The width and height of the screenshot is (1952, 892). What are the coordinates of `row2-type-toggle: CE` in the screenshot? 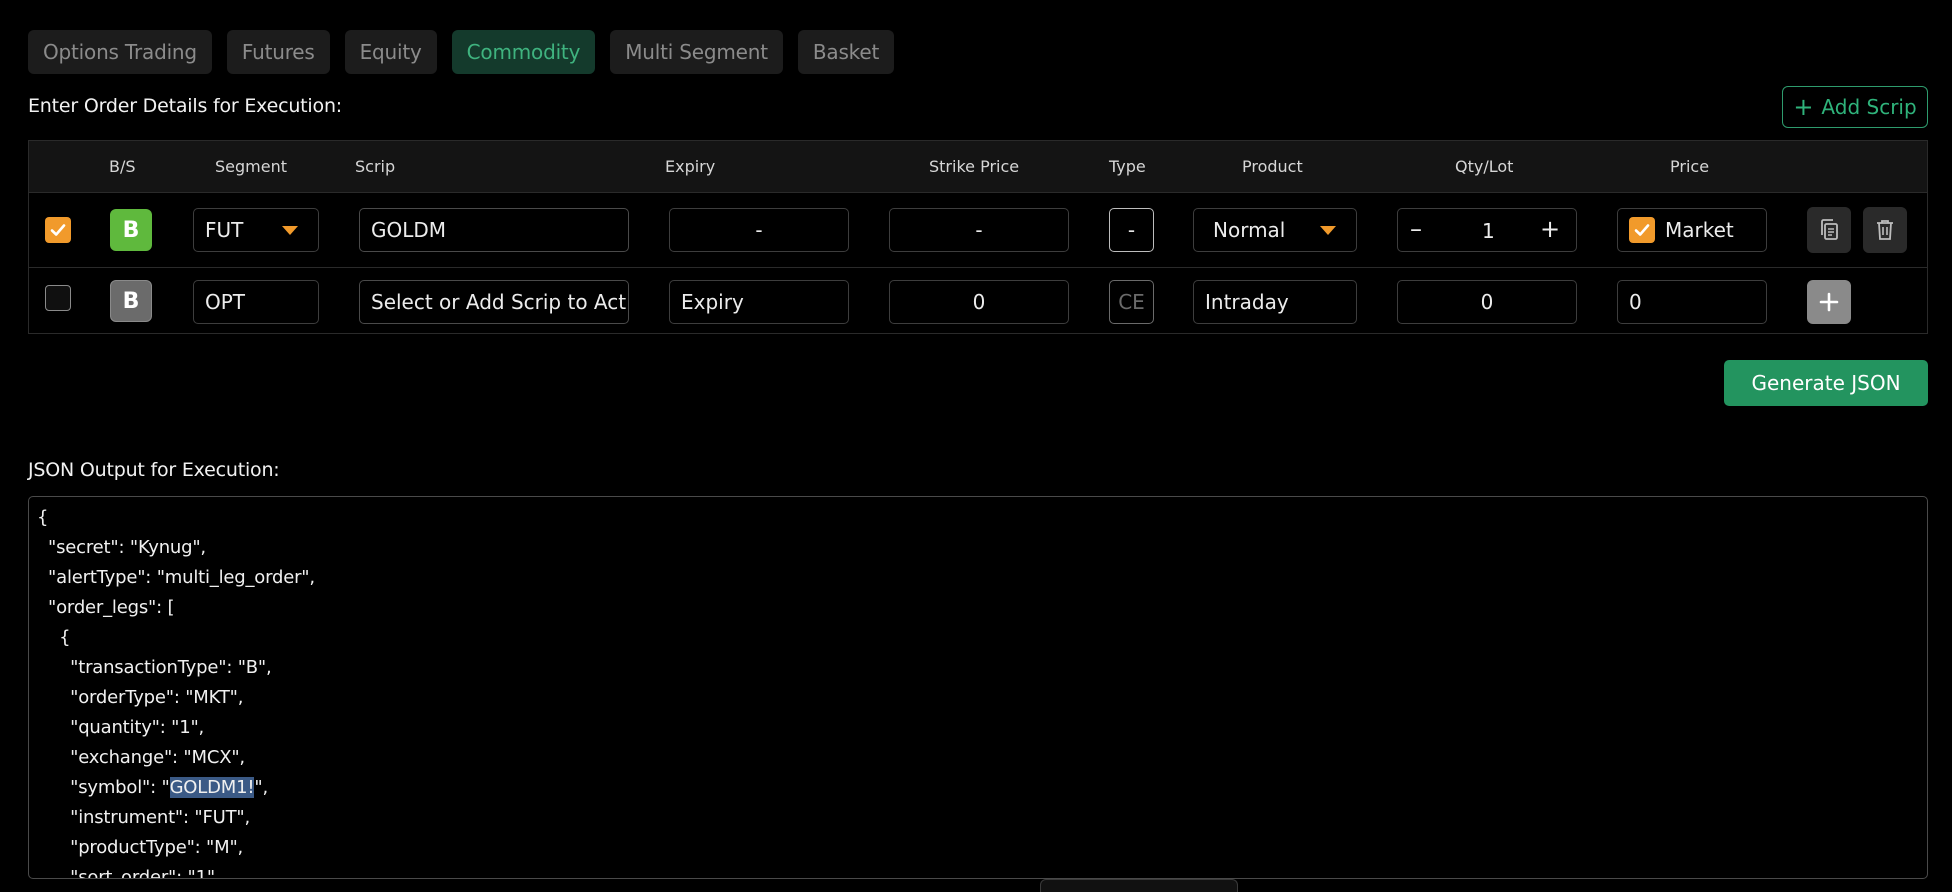 It's located at (1131, 302).